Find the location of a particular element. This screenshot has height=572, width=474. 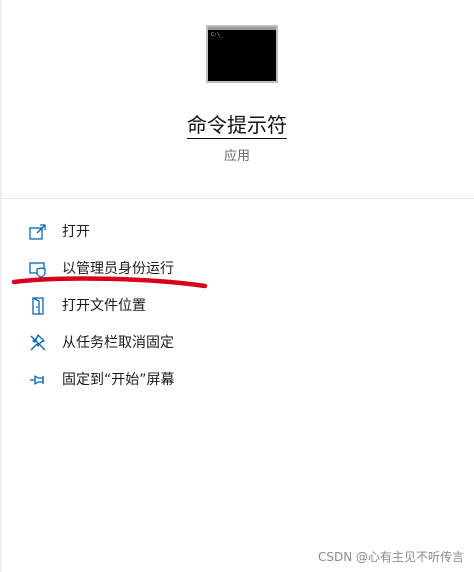

menu-item-unpin-from-taskbar: 从任务栏取消固定 is located at coordinates (237, 342).